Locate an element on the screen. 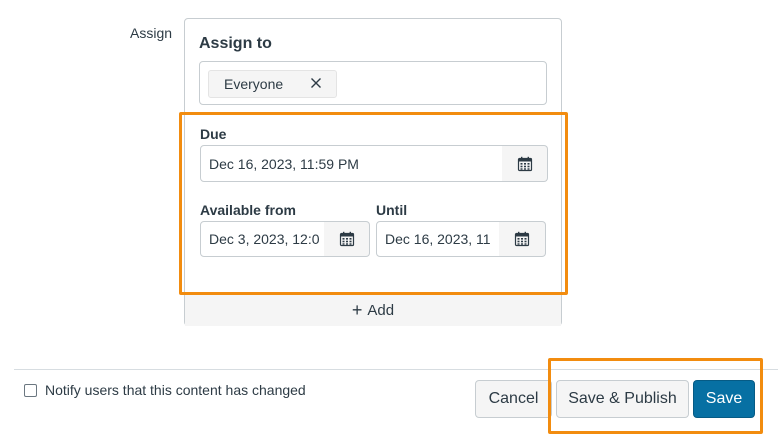 This screenshot has width=778, height=442. add-label: Add is located at coordinates (381, 310).